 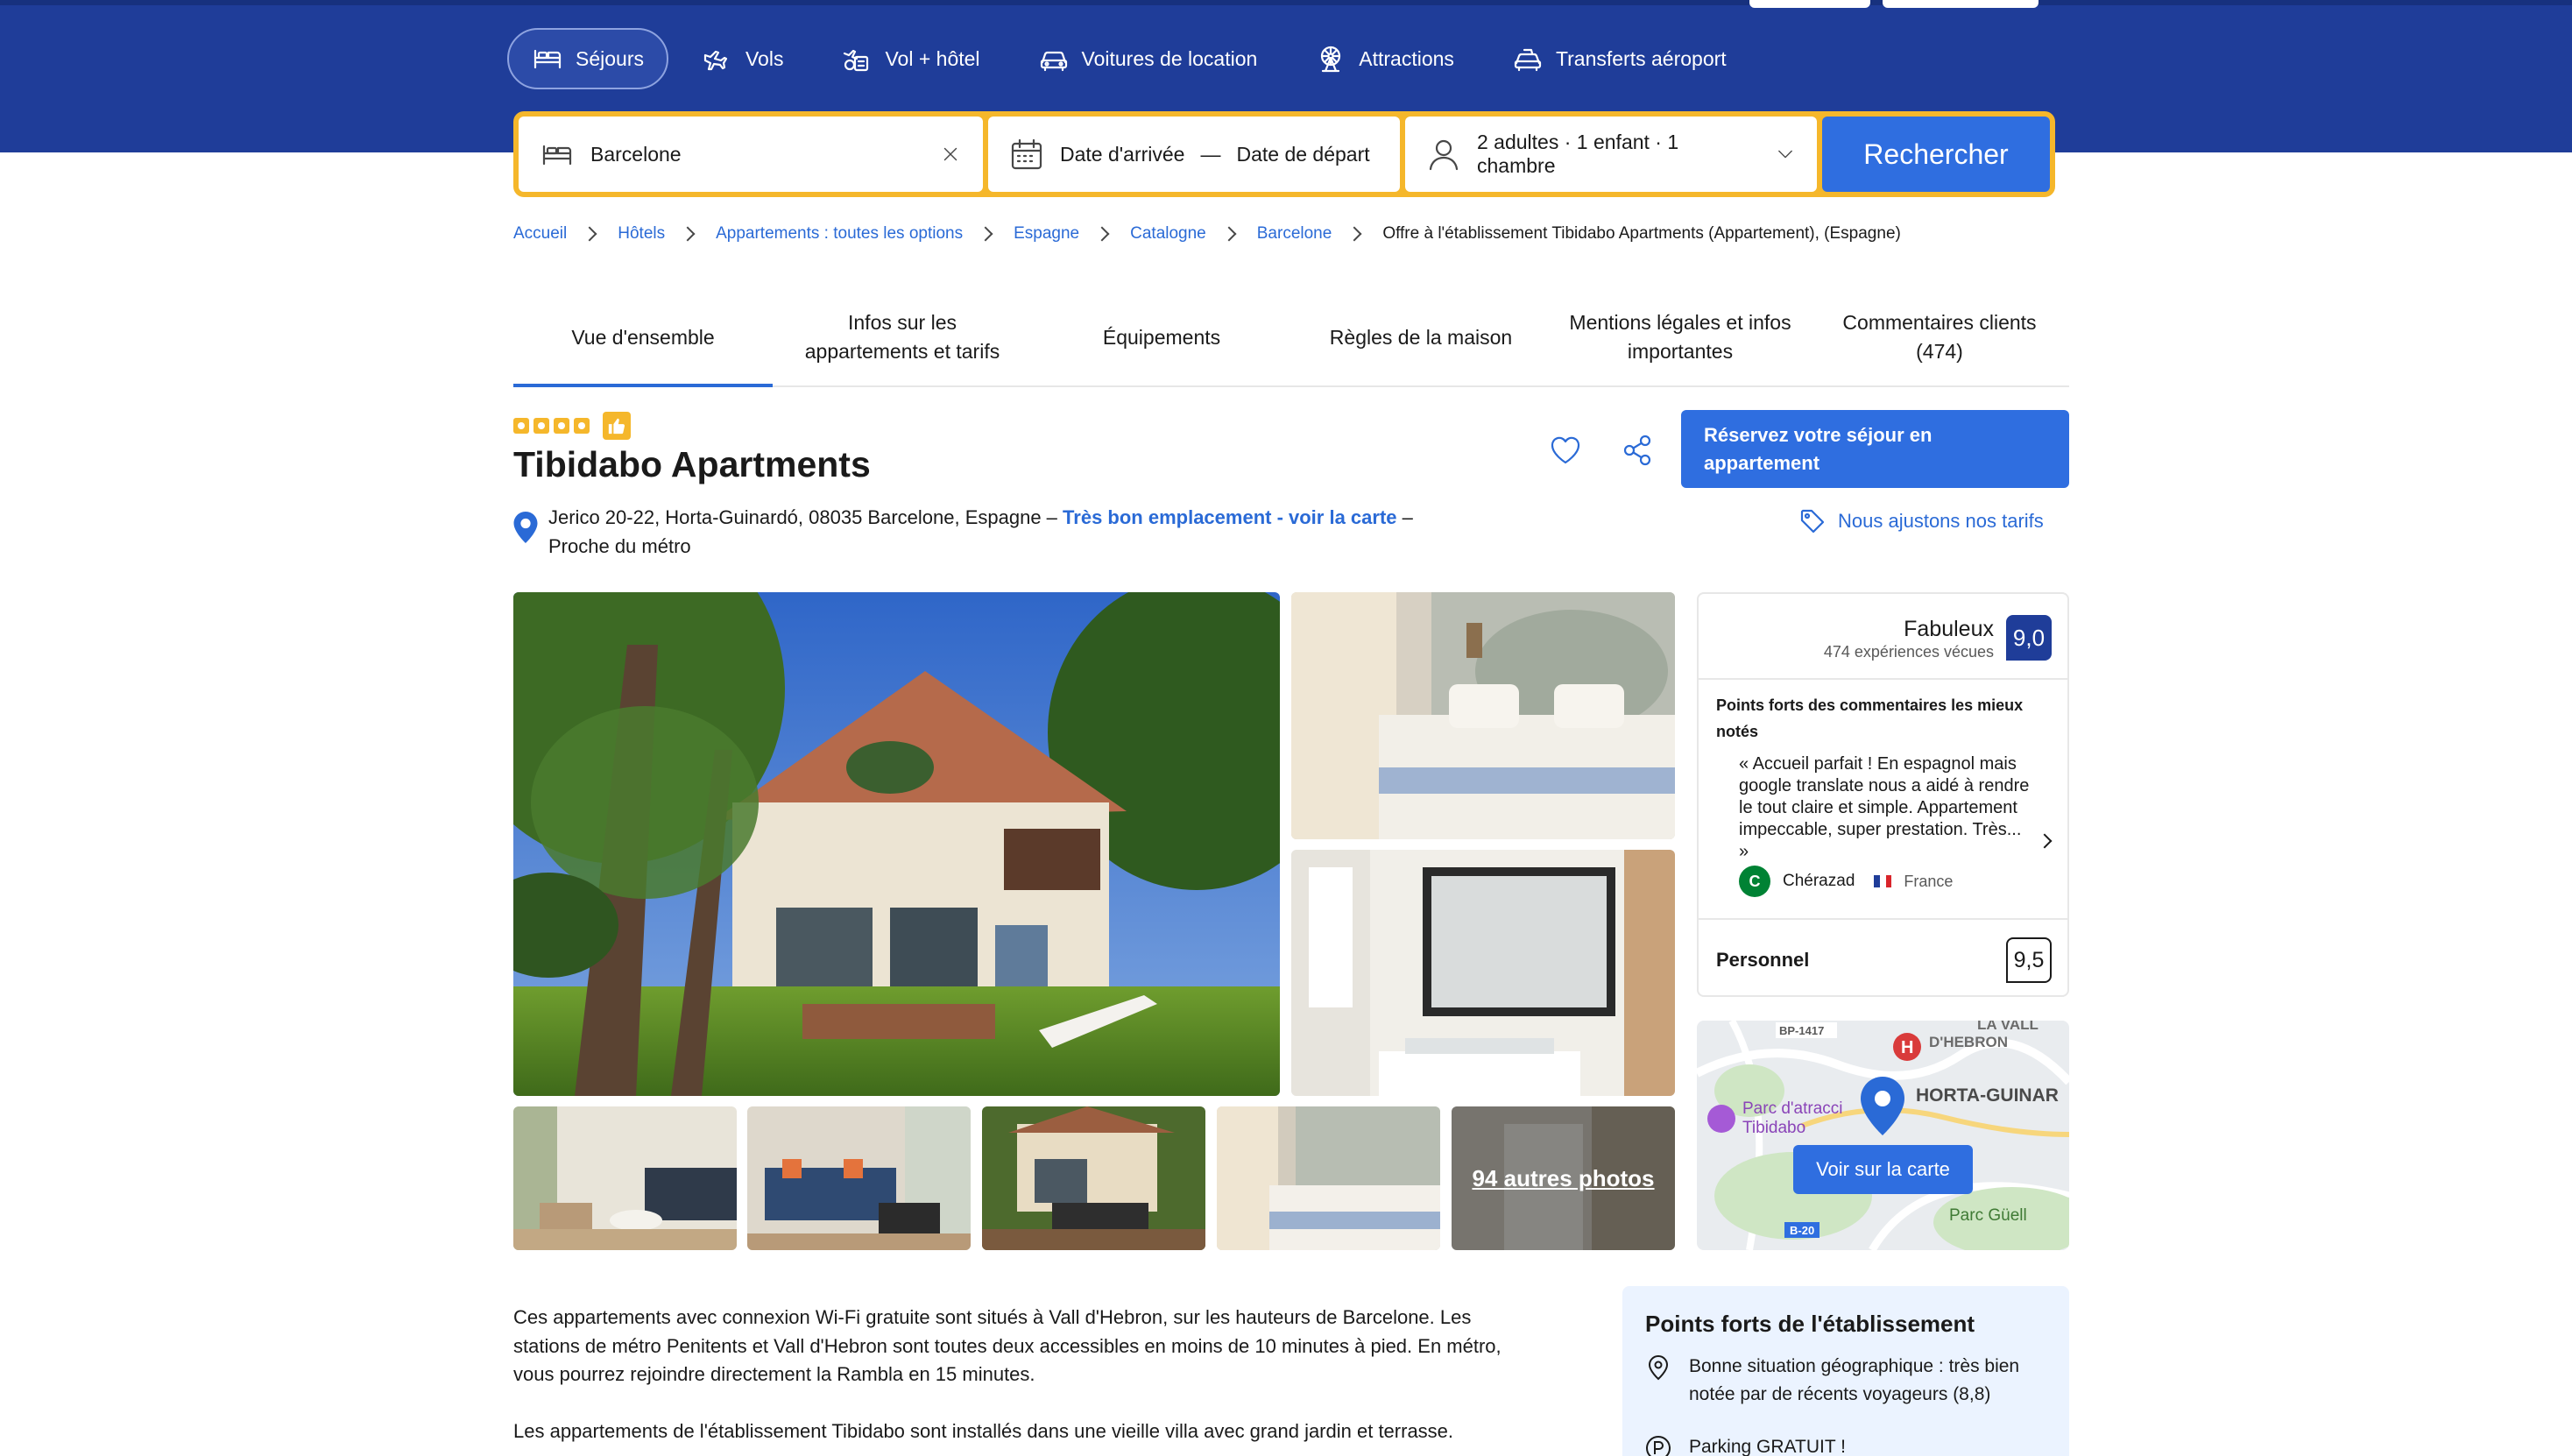 I want to click on tab-apartment-info-prices: Infos sur les appartements et tarifs, so click(x=902, y=337).